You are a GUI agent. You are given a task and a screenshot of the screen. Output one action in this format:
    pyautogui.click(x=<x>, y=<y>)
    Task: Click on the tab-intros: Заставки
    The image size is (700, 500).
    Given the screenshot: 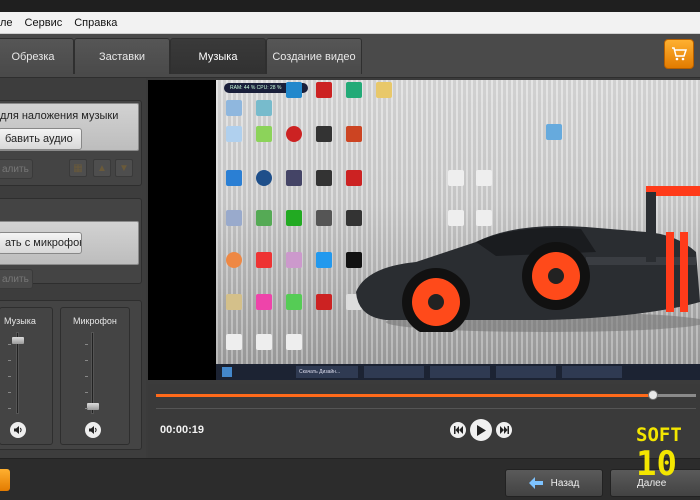 What is the action you would take?
    pyautogui.click(x=122, y=56)
    